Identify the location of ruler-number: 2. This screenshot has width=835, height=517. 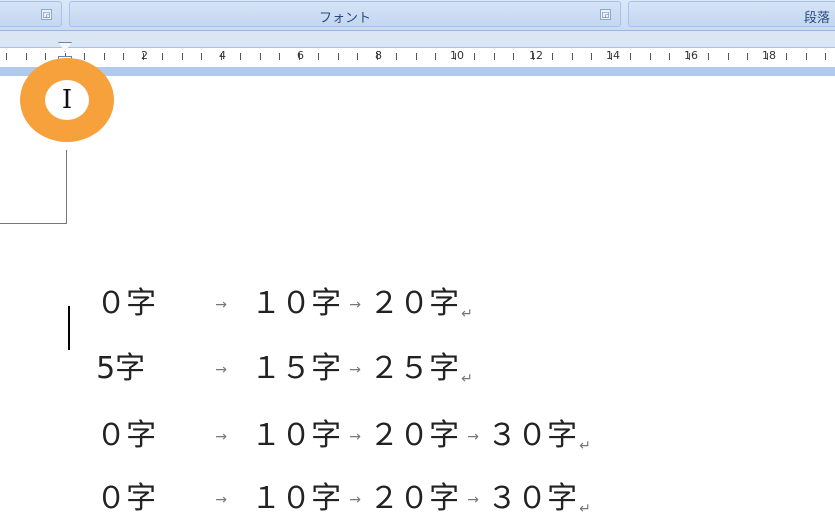
(144, 55).